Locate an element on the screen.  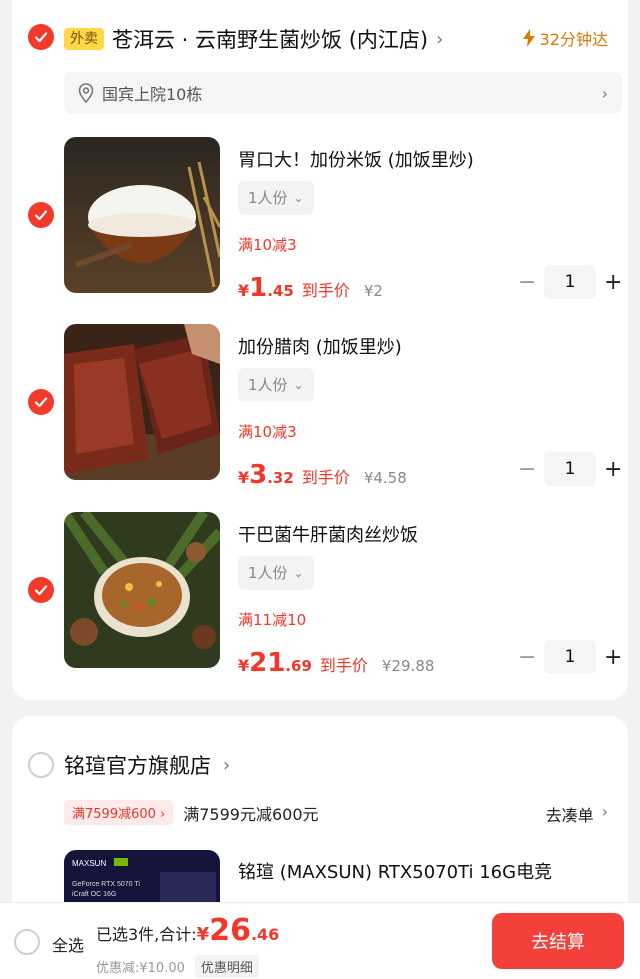
original-price: ¥29.88 is located at coordinates (408, 666).